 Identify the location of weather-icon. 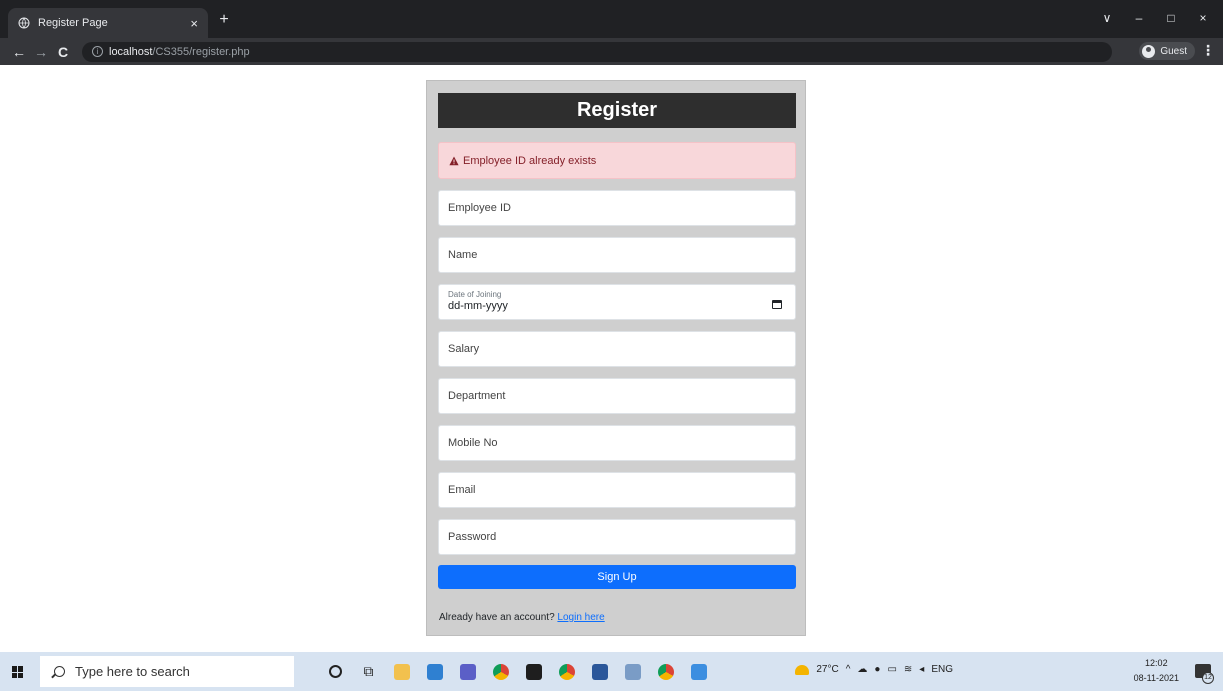
(802, 669).